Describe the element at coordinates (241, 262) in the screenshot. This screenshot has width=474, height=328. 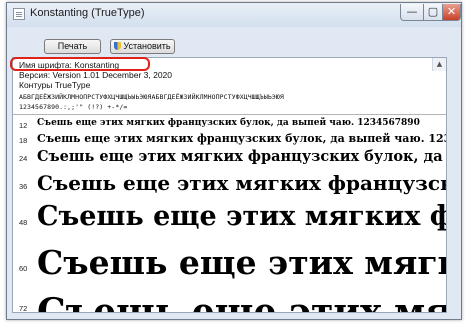
I see `sample-text: Съешь еще этих мягких французских` at that location.